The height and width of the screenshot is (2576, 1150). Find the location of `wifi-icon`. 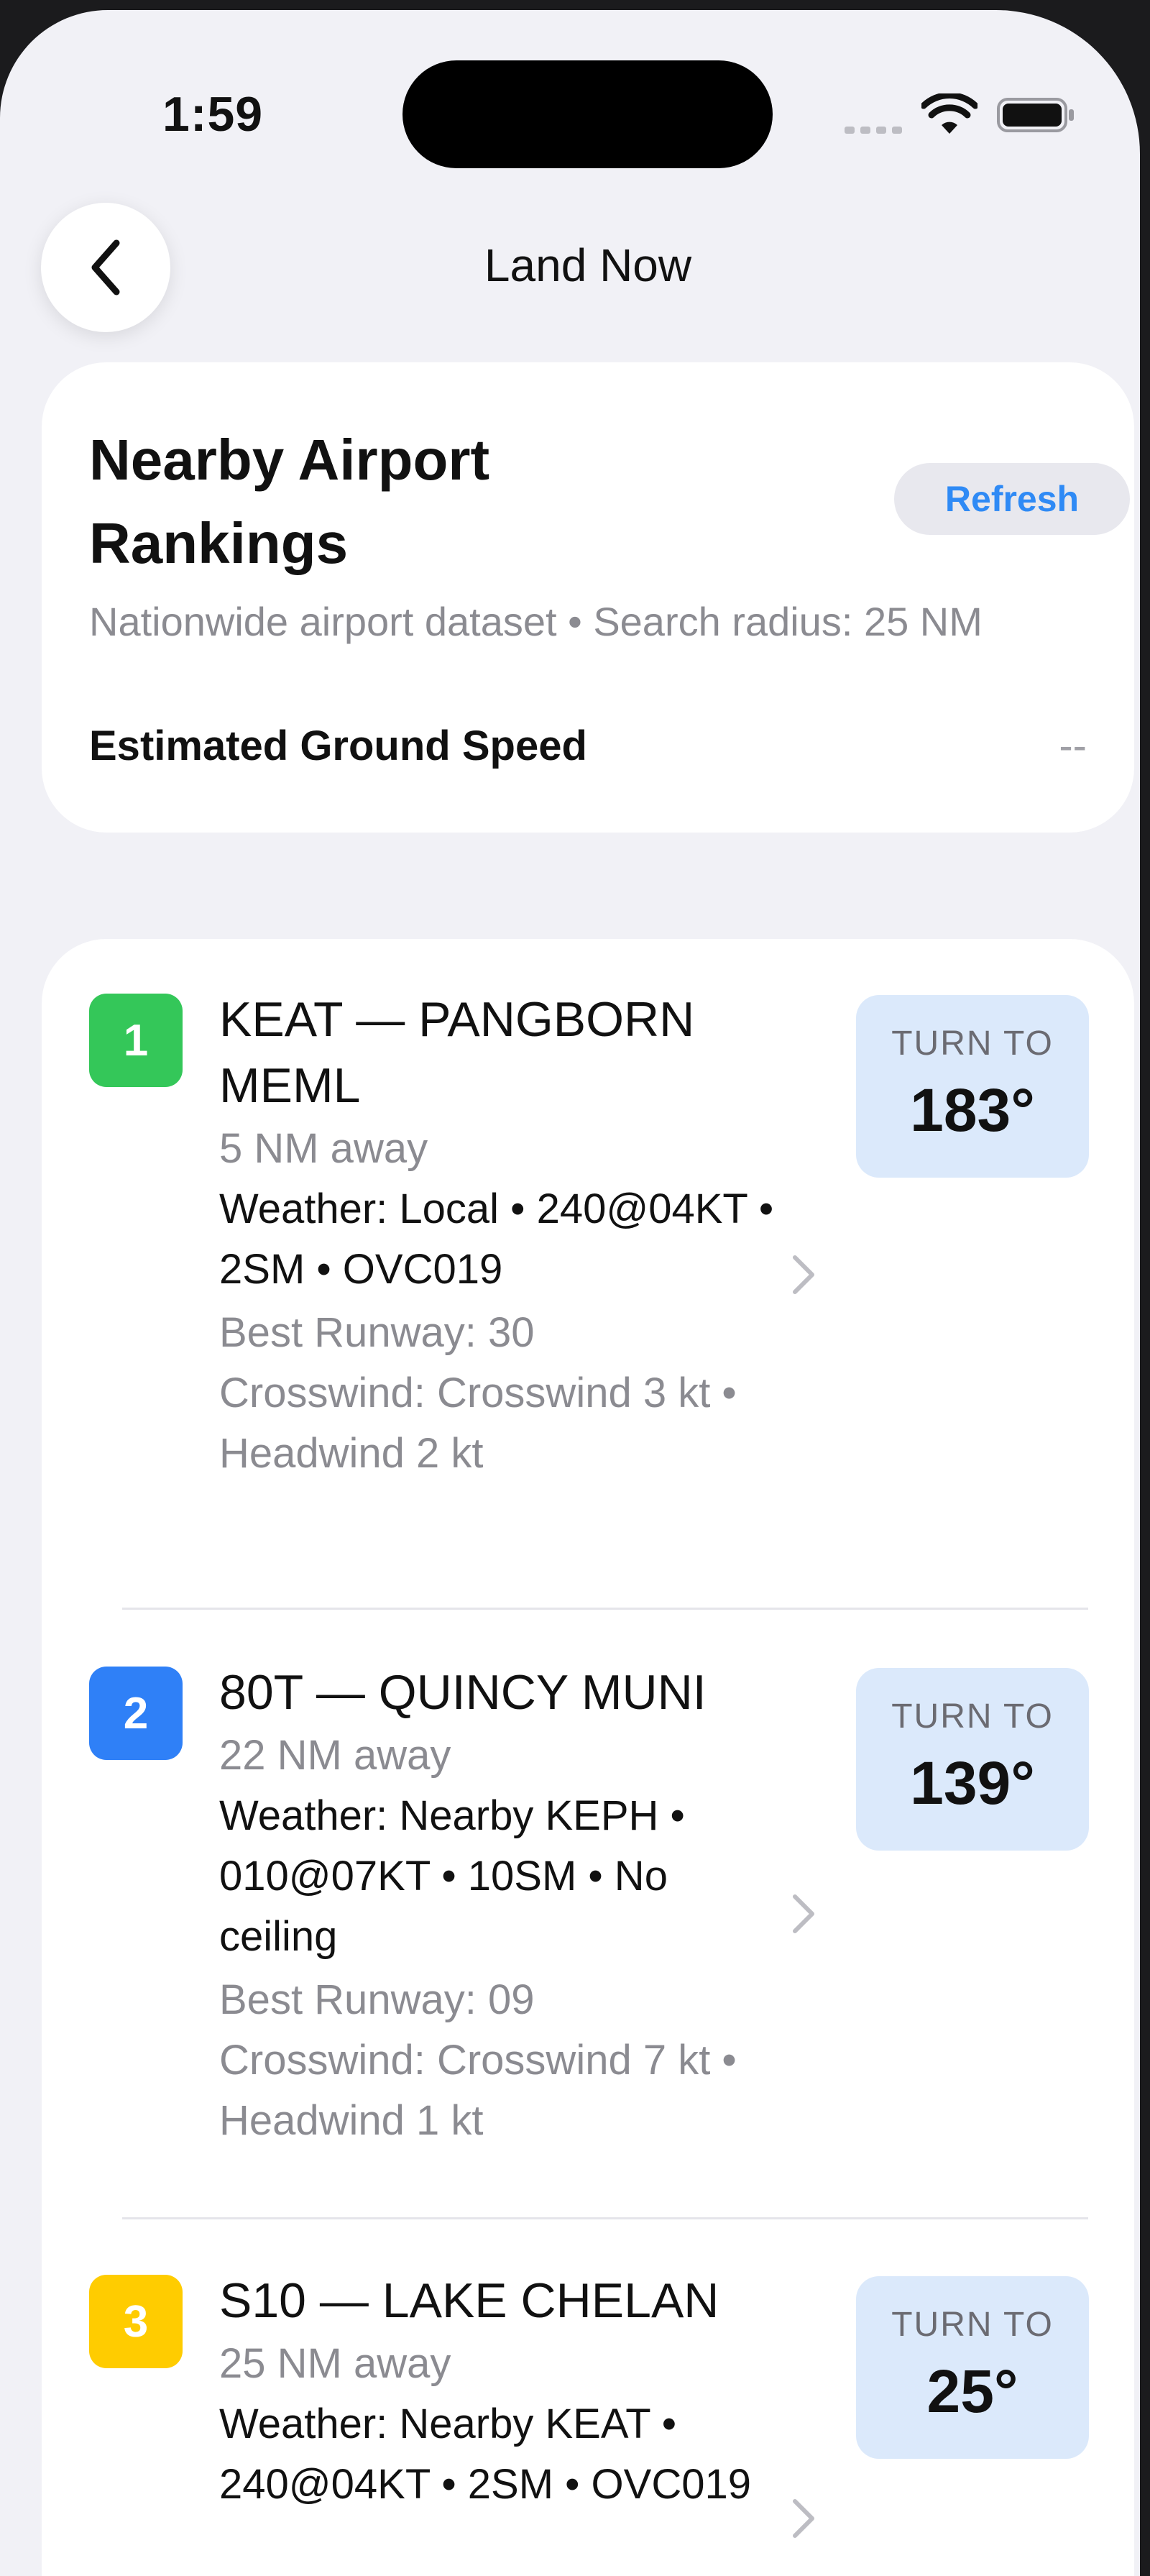

wifi-icon is located at coordinates (949, 114).